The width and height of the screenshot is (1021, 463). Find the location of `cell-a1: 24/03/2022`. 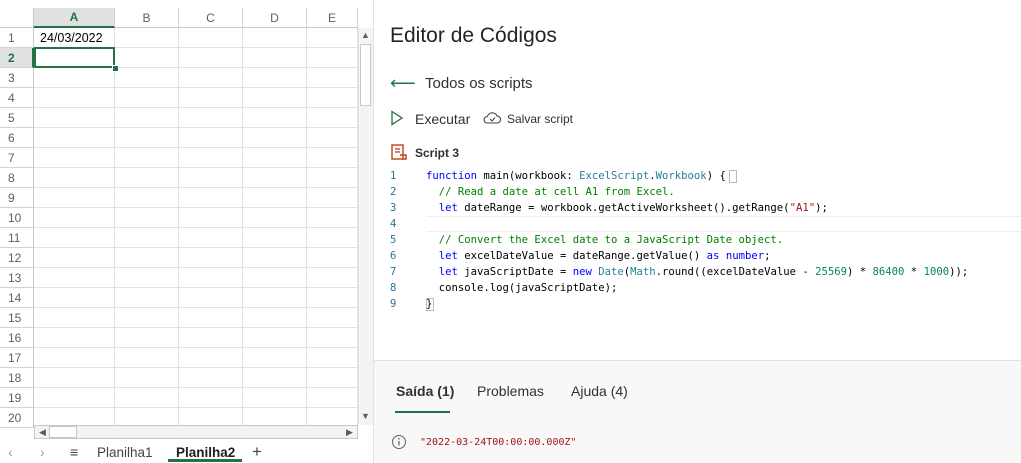

cell-a1: 24/03/2022 is located at coordinates (74, 38).